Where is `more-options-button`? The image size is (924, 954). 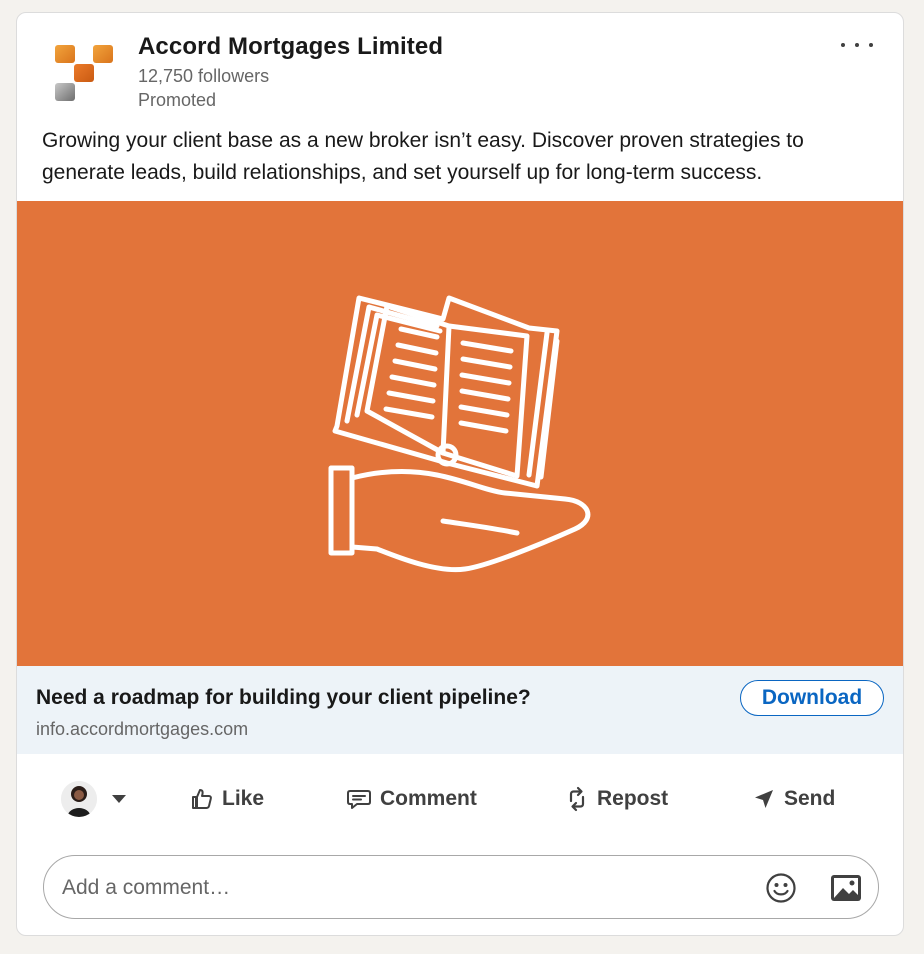
more-options-button is located at coordinates (857, 45).